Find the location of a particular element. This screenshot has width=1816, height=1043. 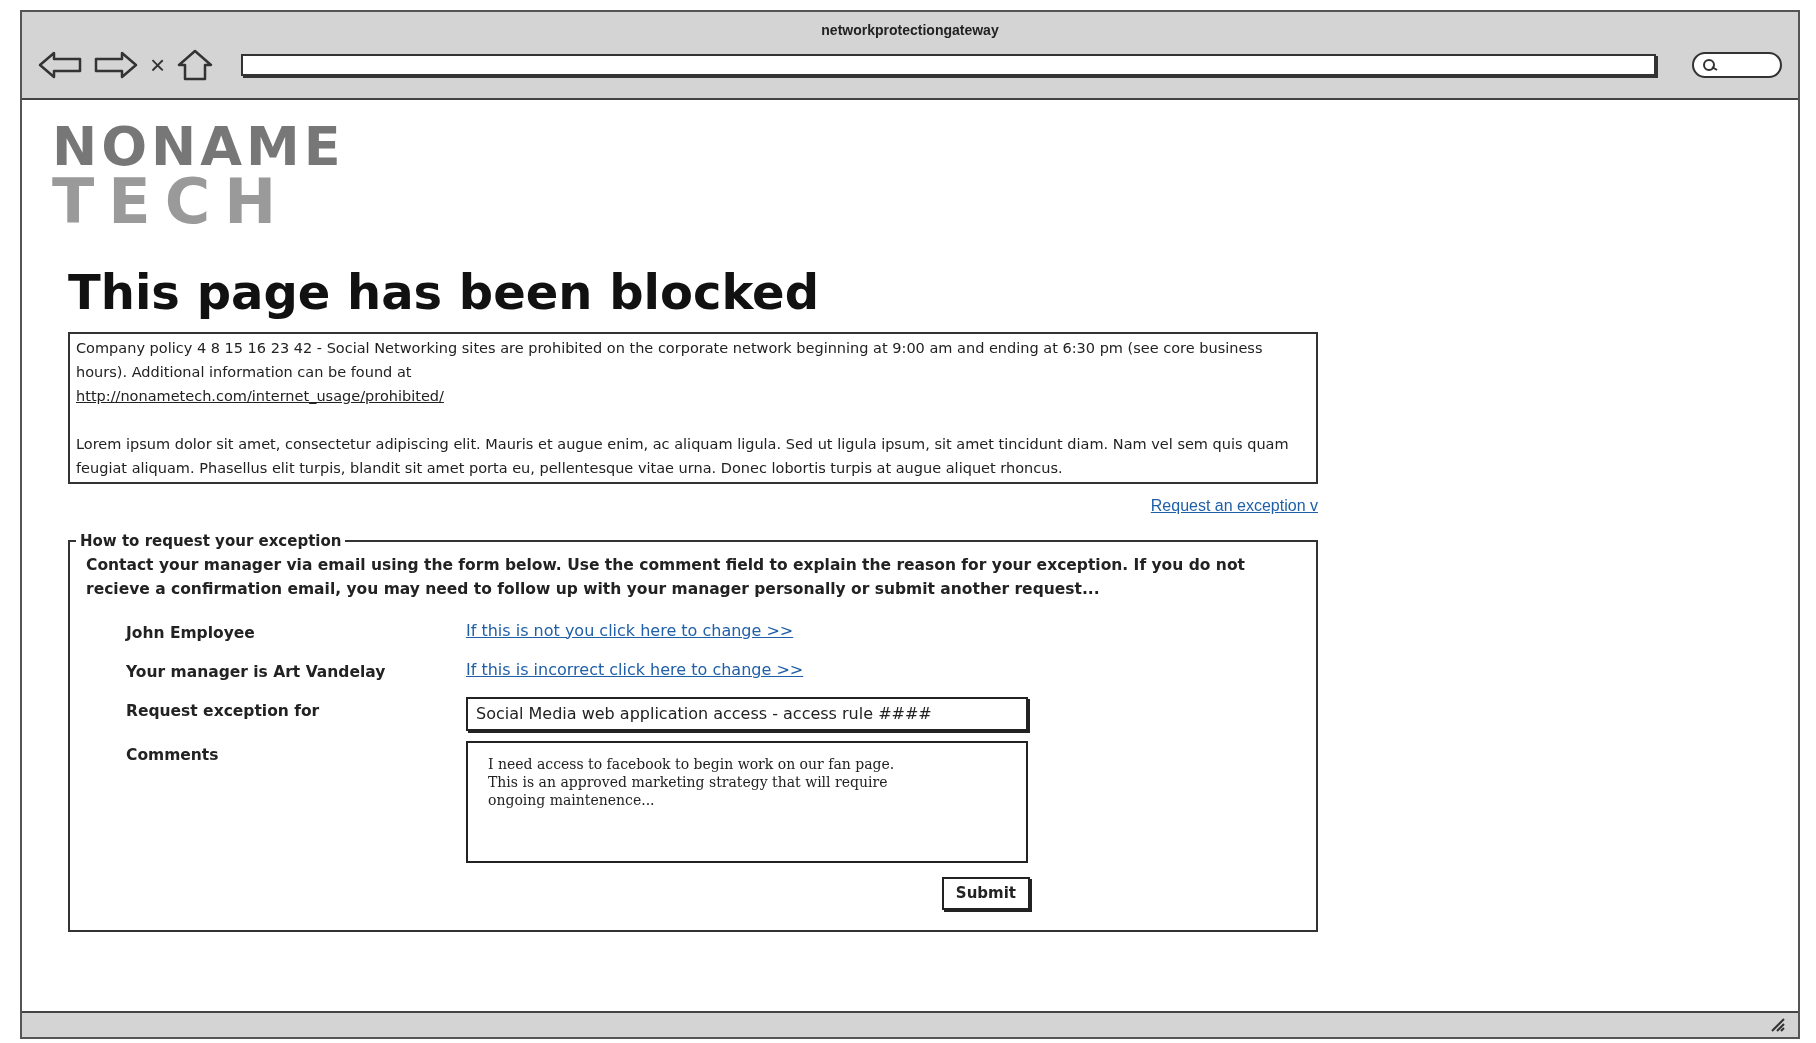

change-link: If this is not you click here to change >> is located at coordinates (630, 630).